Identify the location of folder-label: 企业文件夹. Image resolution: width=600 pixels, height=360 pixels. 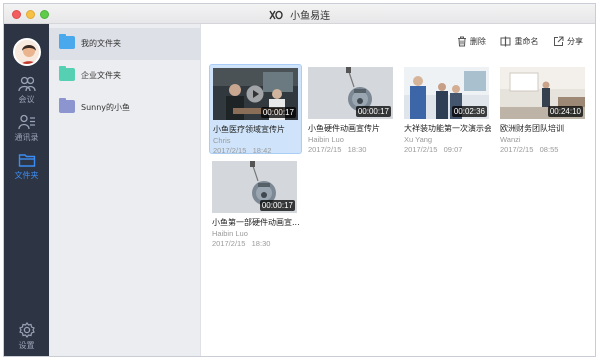
(101, 75).